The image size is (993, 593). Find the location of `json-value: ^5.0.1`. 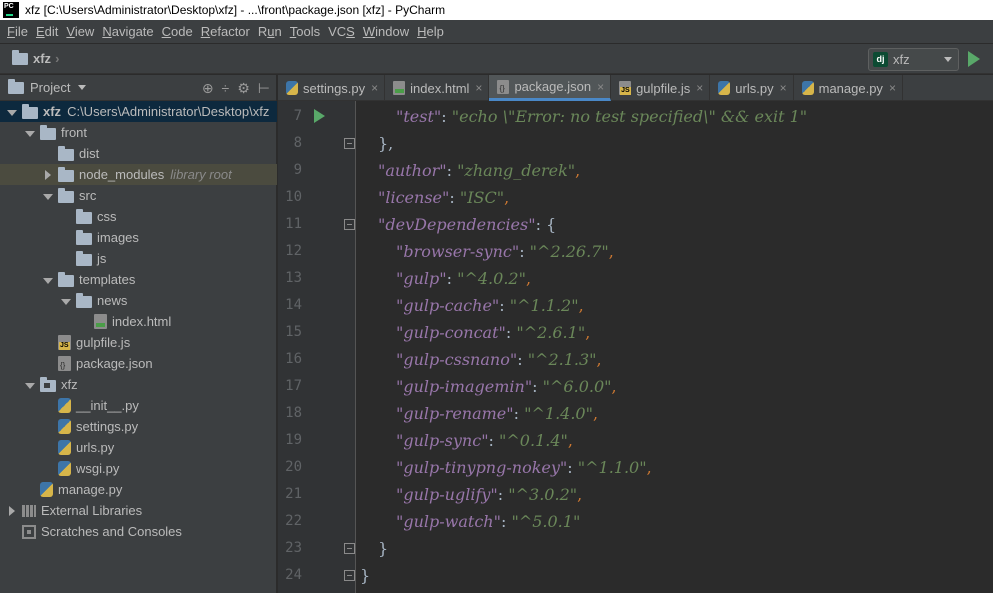

json-value: ^5.0.1 is located at coordinates (545, 521).